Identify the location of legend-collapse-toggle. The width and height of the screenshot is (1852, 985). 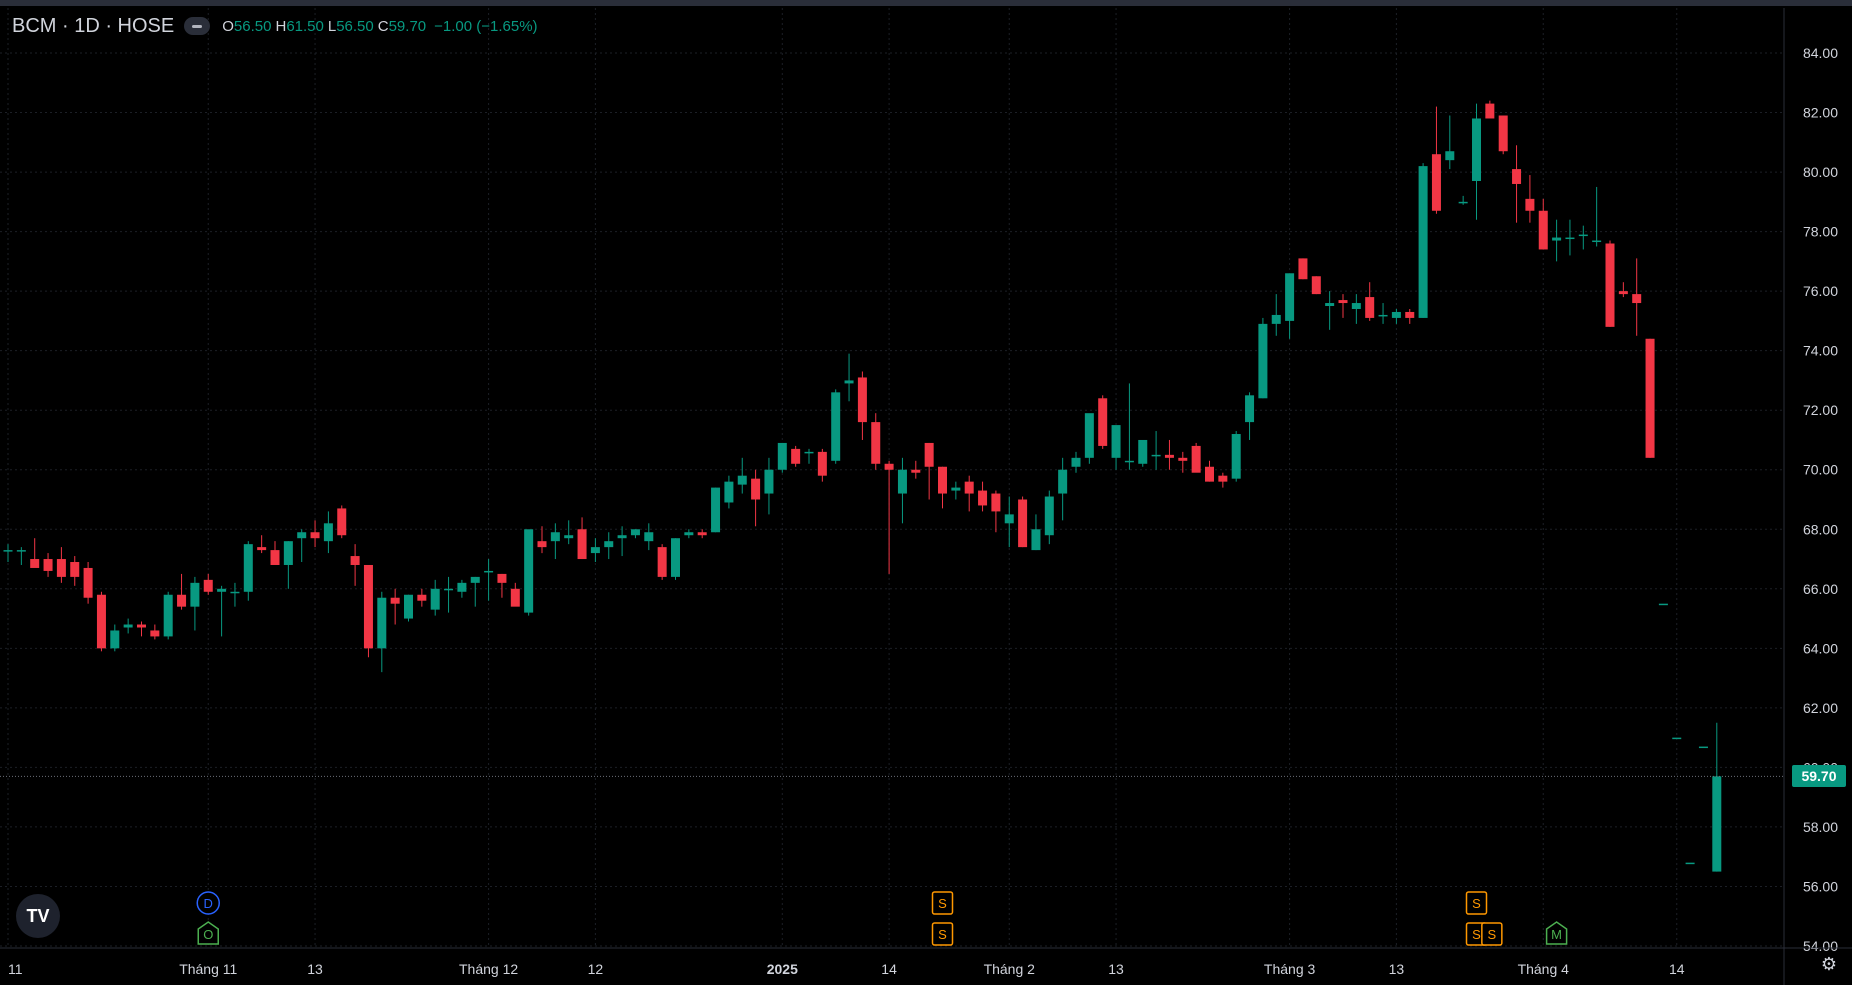
(197, 26).